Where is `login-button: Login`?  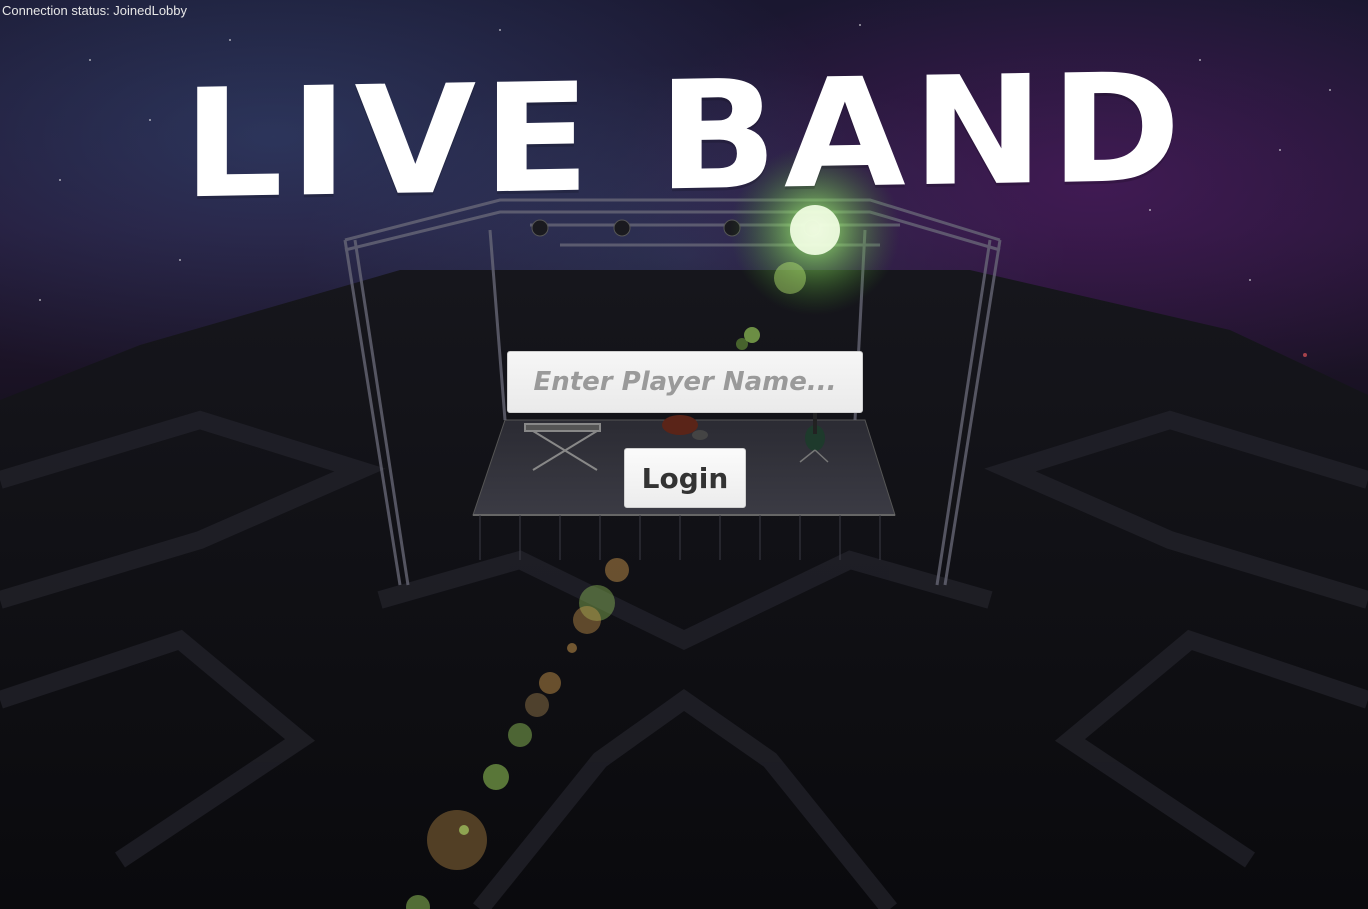
login-button: Login is located at coordinates (685, 478).